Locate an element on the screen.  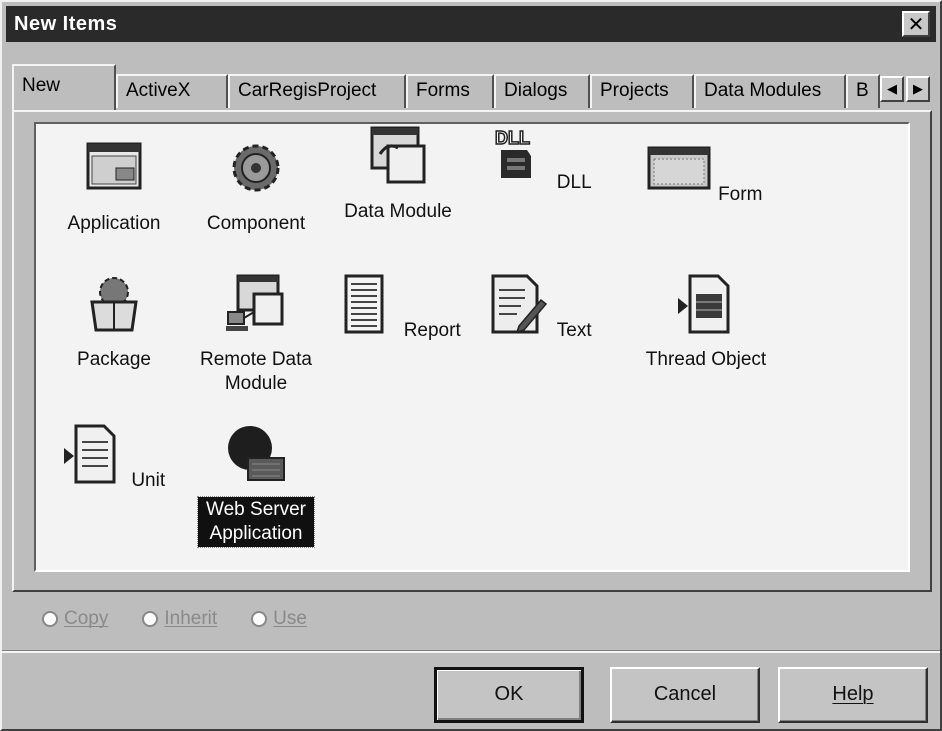
tab-forms: Forms is located at coordinates (450, 91).